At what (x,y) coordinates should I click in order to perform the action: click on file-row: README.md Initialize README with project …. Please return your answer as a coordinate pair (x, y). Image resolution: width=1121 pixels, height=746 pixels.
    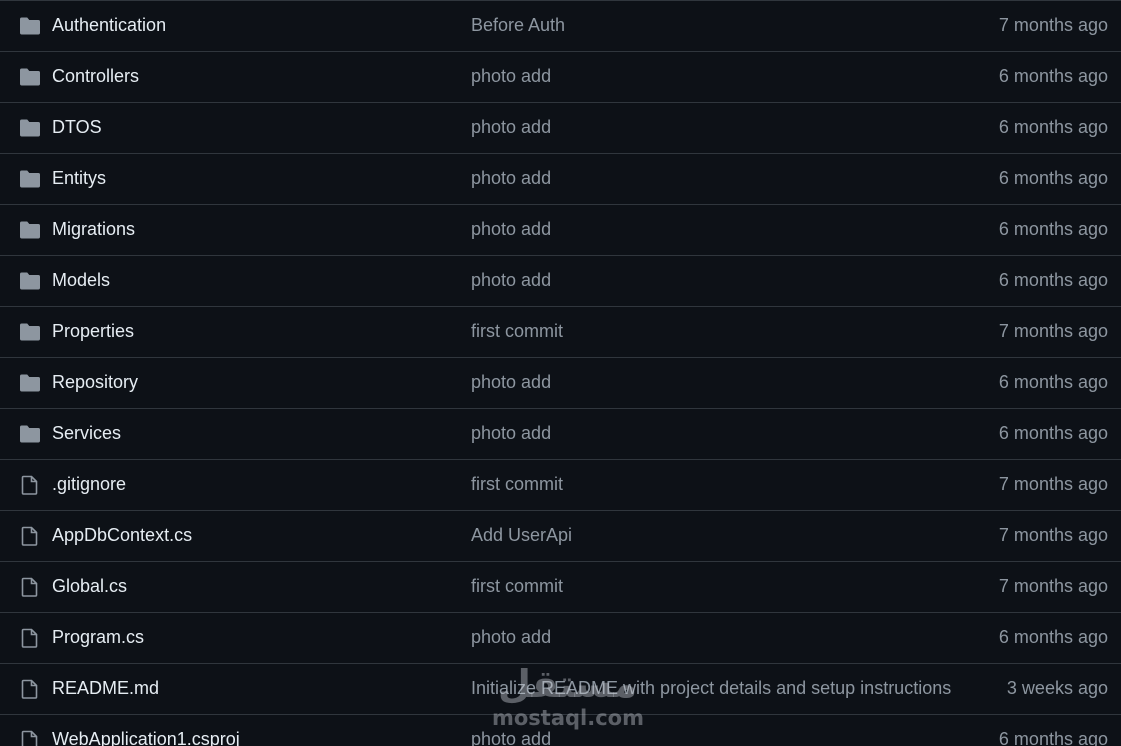
    Looking at the image, I should click on (560, 689).